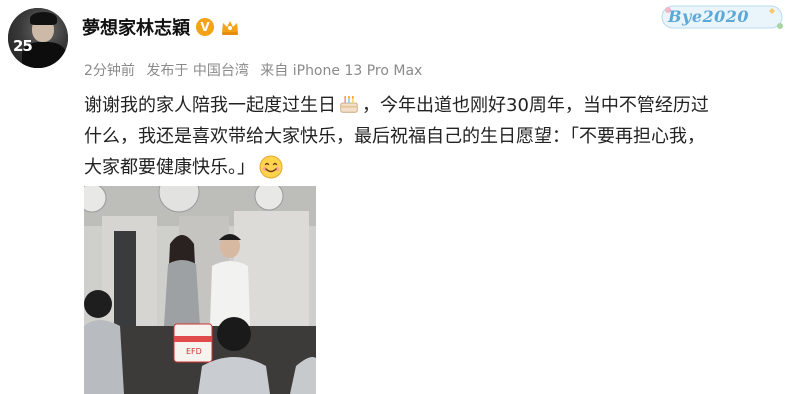 The height and width of the screenshot is (394, 800). What do you see at coordinates (194, 351) in the screenshot?
I see `cake-sign: EFD` at bounding box center [194, 351].